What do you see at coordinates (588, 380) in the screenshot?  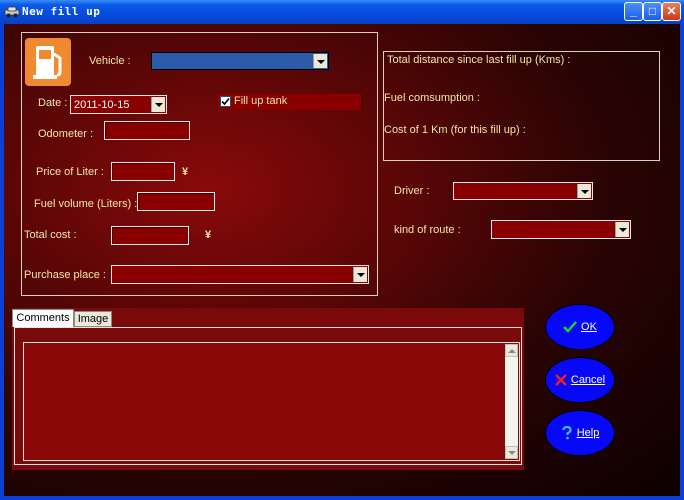 I see `cancel-label: Cancel` at bounding box center [588, 380].